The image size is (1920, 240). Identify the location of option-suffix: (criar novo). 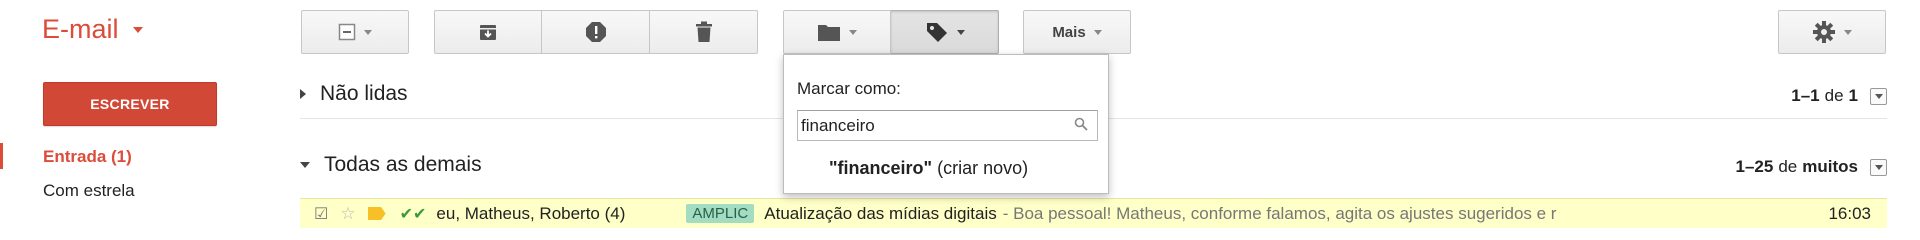
(983, 168).